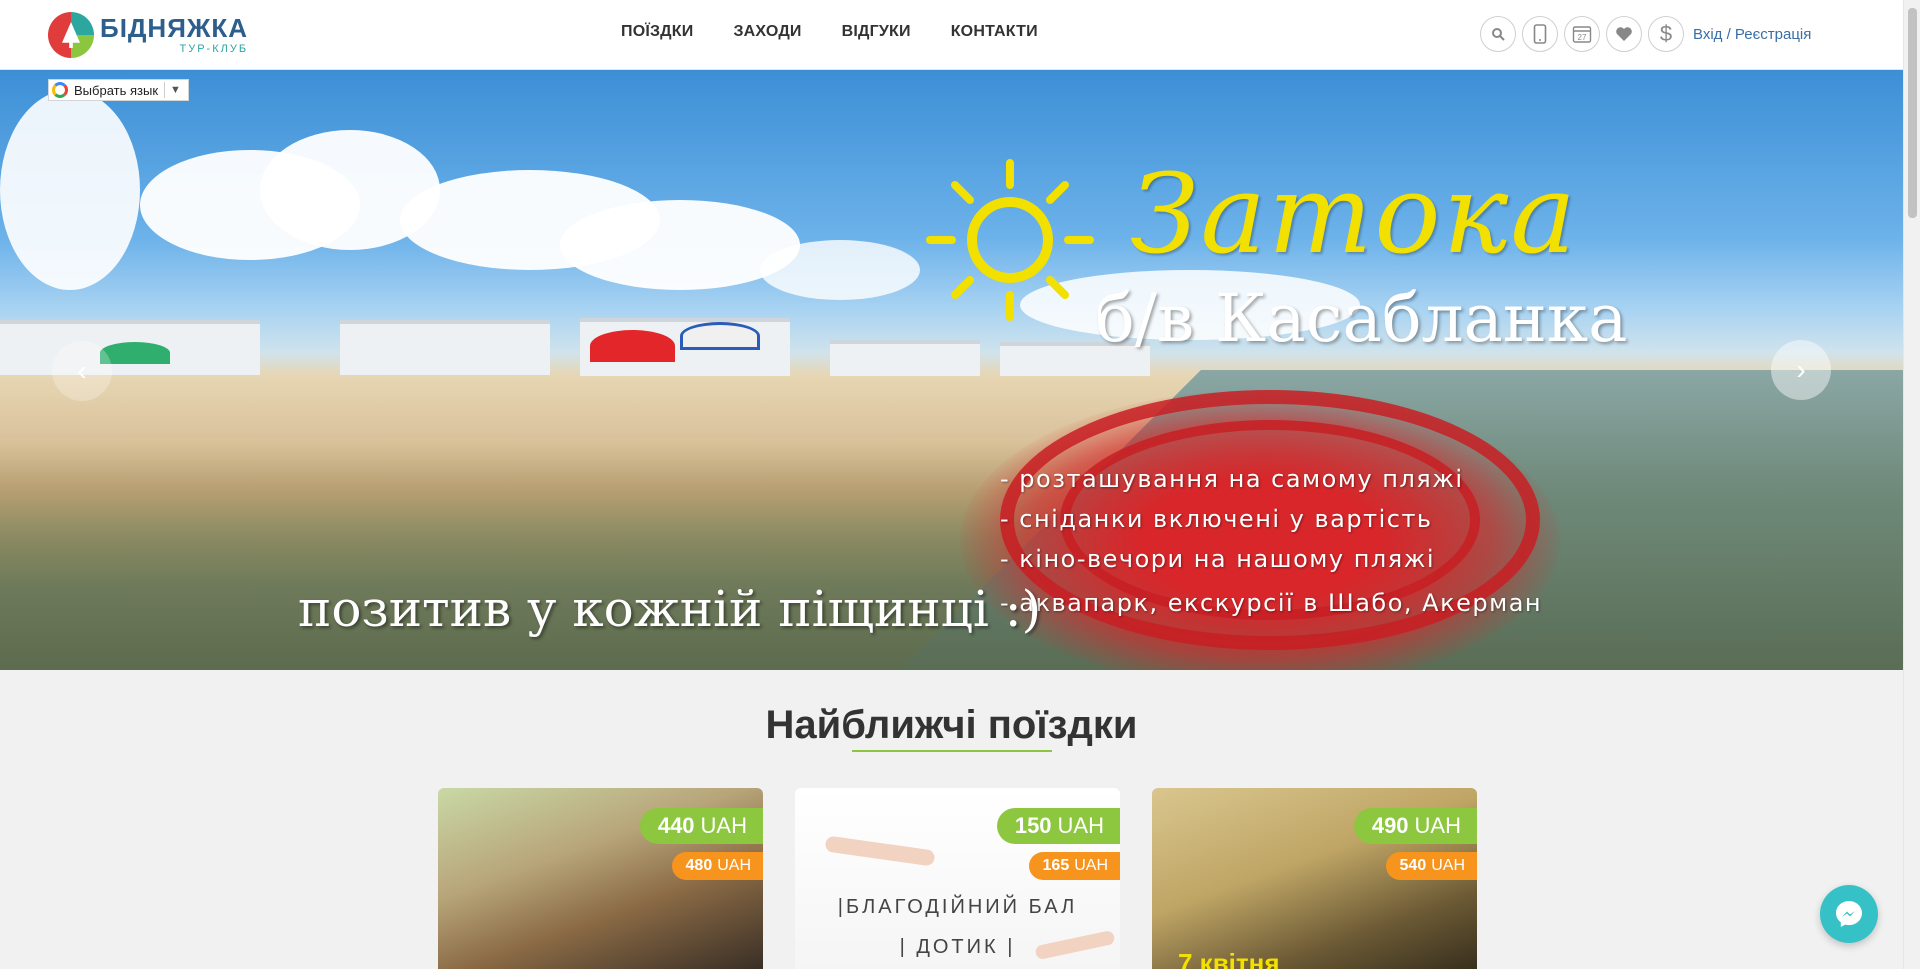 The image size is (1920, 969). I want to click on chevron-right-icon: ›, so click(1801, 369).